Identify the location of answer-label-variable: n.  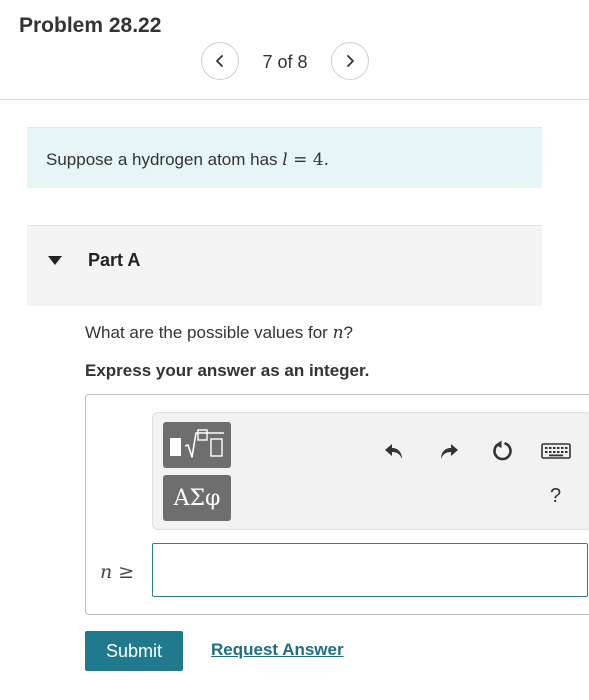
(106, 572).